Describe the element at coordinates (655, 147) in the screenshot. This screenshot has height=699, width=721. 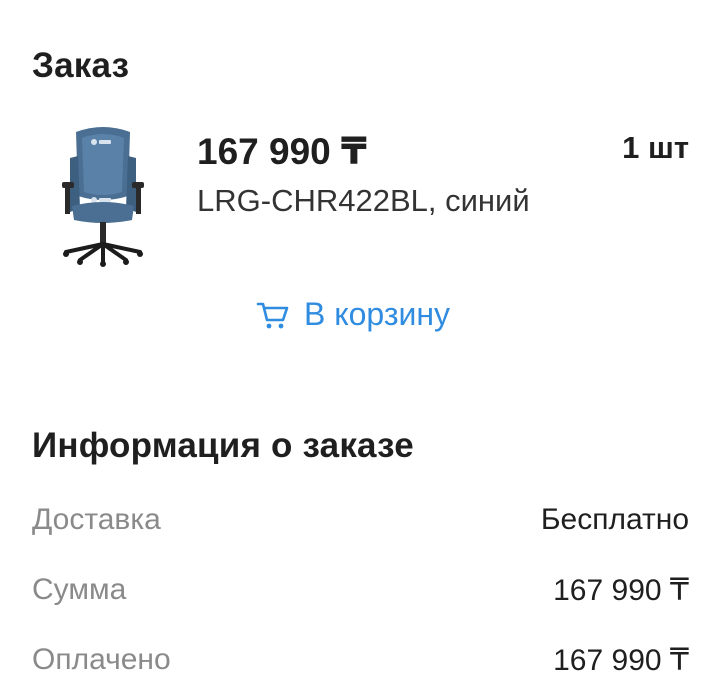
I see `product-quantity: 1 шт` at that location.